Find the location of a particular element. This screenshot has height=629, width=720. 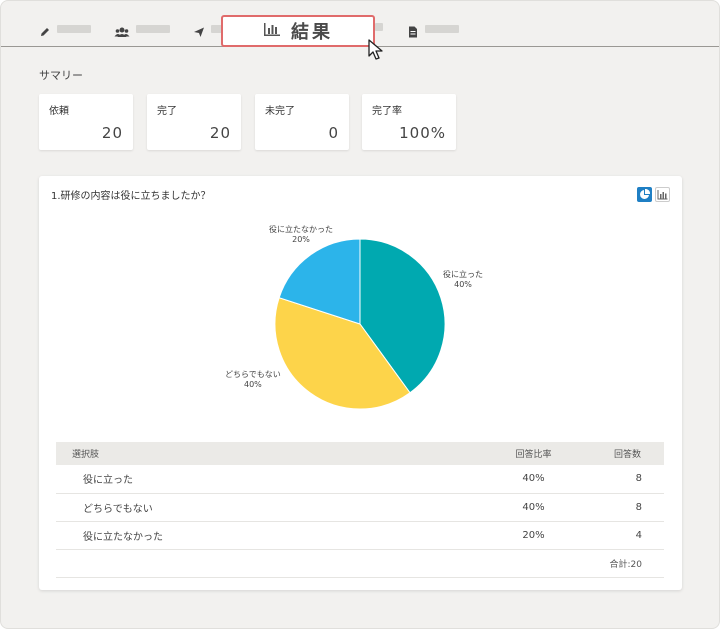

stat-label: 完了 is located at coordinates (167, 111).